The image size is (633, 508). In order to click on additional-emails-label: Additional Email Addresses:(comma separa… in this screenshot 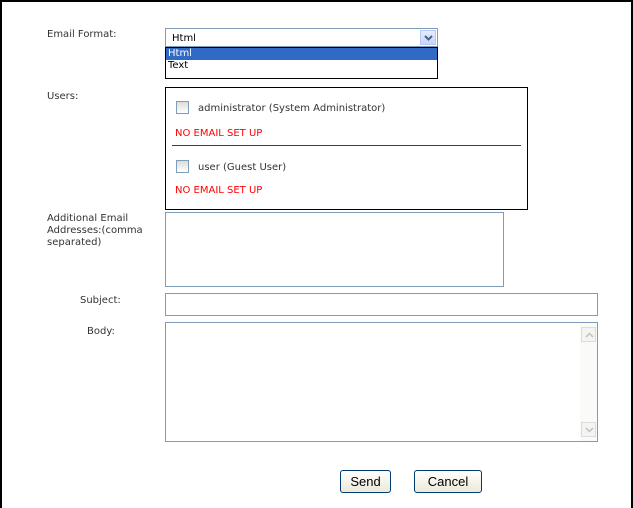, I will do `click(95, 231)`.